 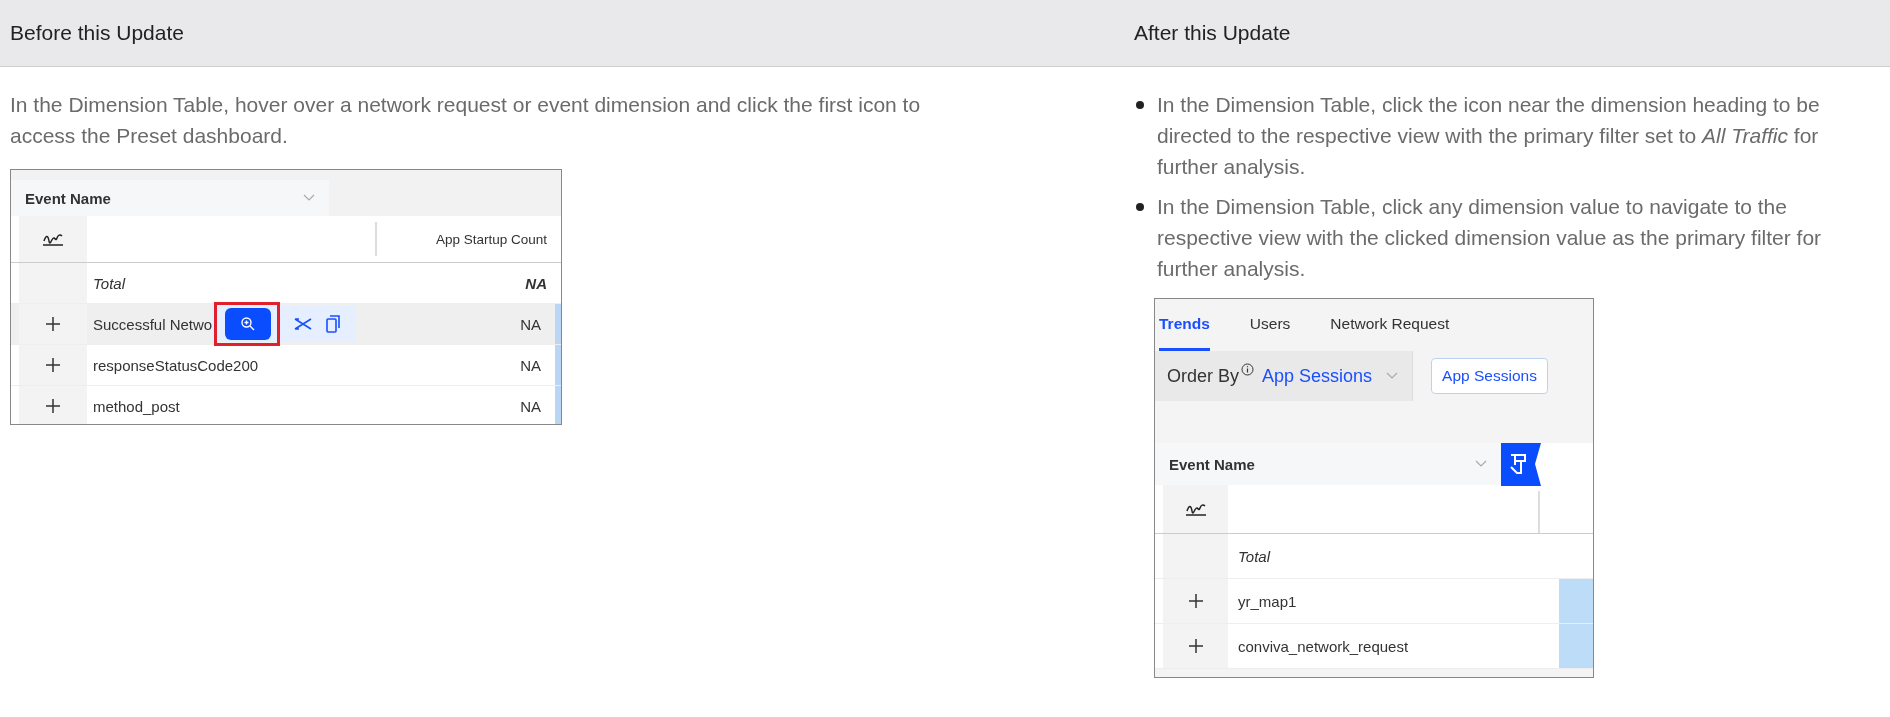 What do you see at coordinates (1270, 325) in the screenshot?
I see `tab: Users` at bounding box center [1270, 325].